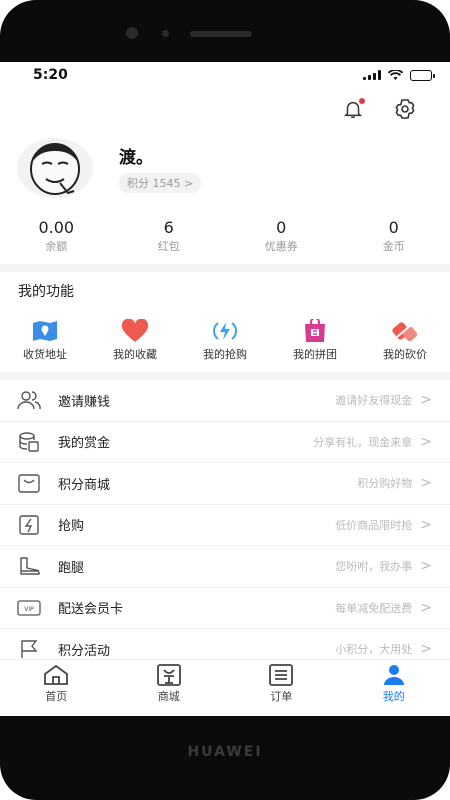  What do you see at coordinates (372, 75) in the screenshot?
I see `signal-icon` at bounding box center [372, 75].